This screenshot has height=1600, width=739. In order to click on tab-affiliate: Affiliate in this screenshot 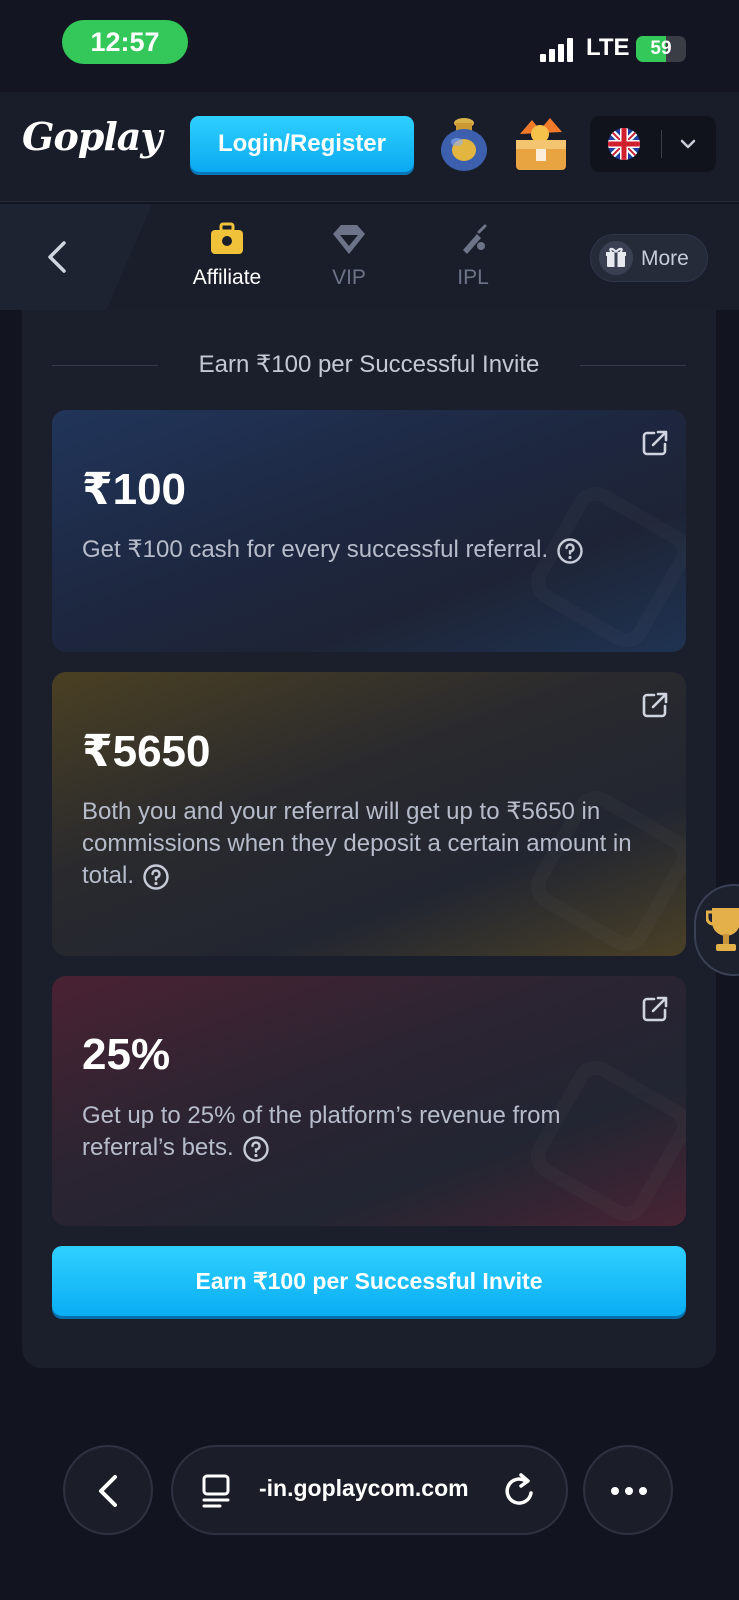, I will do `click(227, 255)`.